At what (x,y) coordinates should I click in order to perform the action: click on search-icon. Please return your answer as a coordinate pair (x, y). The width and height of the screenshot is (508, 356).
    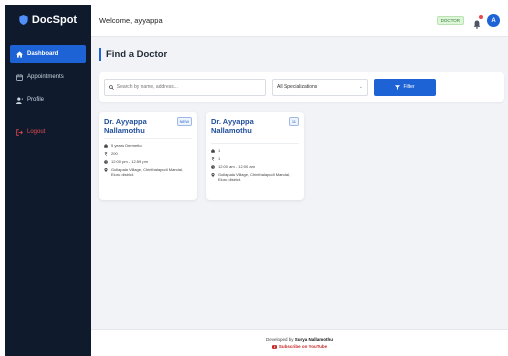
    Looking at the image, I should click on (111, 87).